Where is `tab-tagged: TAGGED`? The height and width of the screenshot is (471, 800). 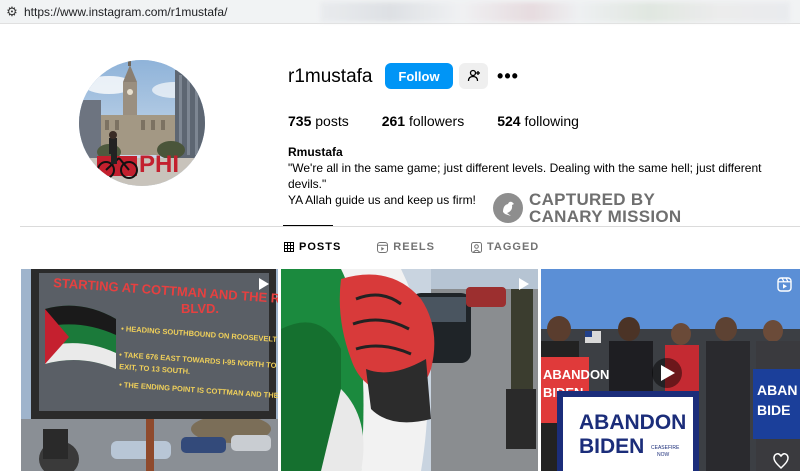 tab-tagged: TAGGED is located at coordinates (505, 247).